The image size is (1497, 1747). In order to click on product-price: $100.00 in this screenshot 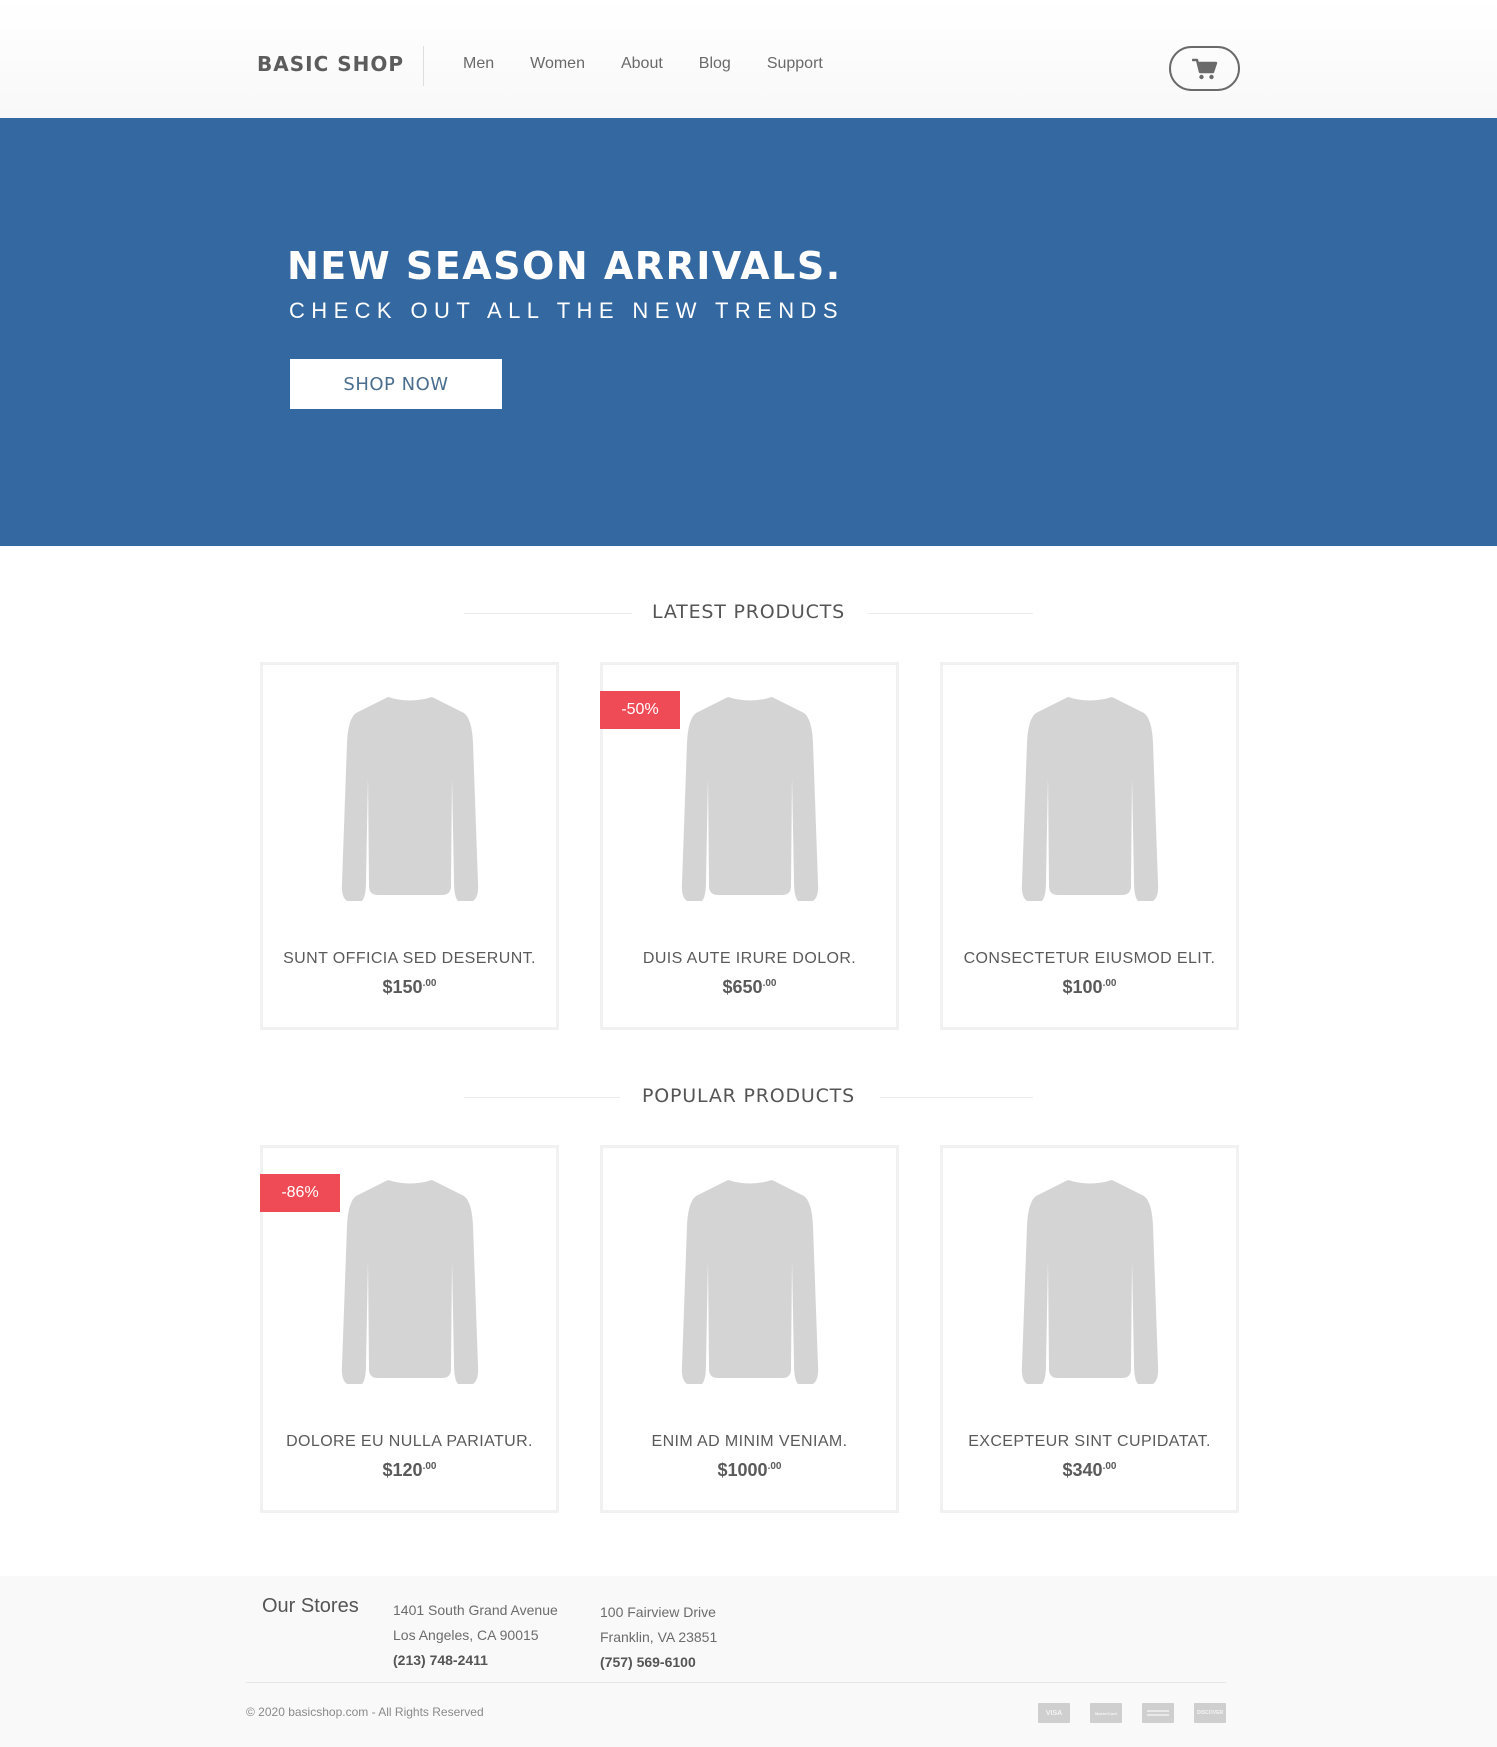, I will do `click(1089, 987)`.